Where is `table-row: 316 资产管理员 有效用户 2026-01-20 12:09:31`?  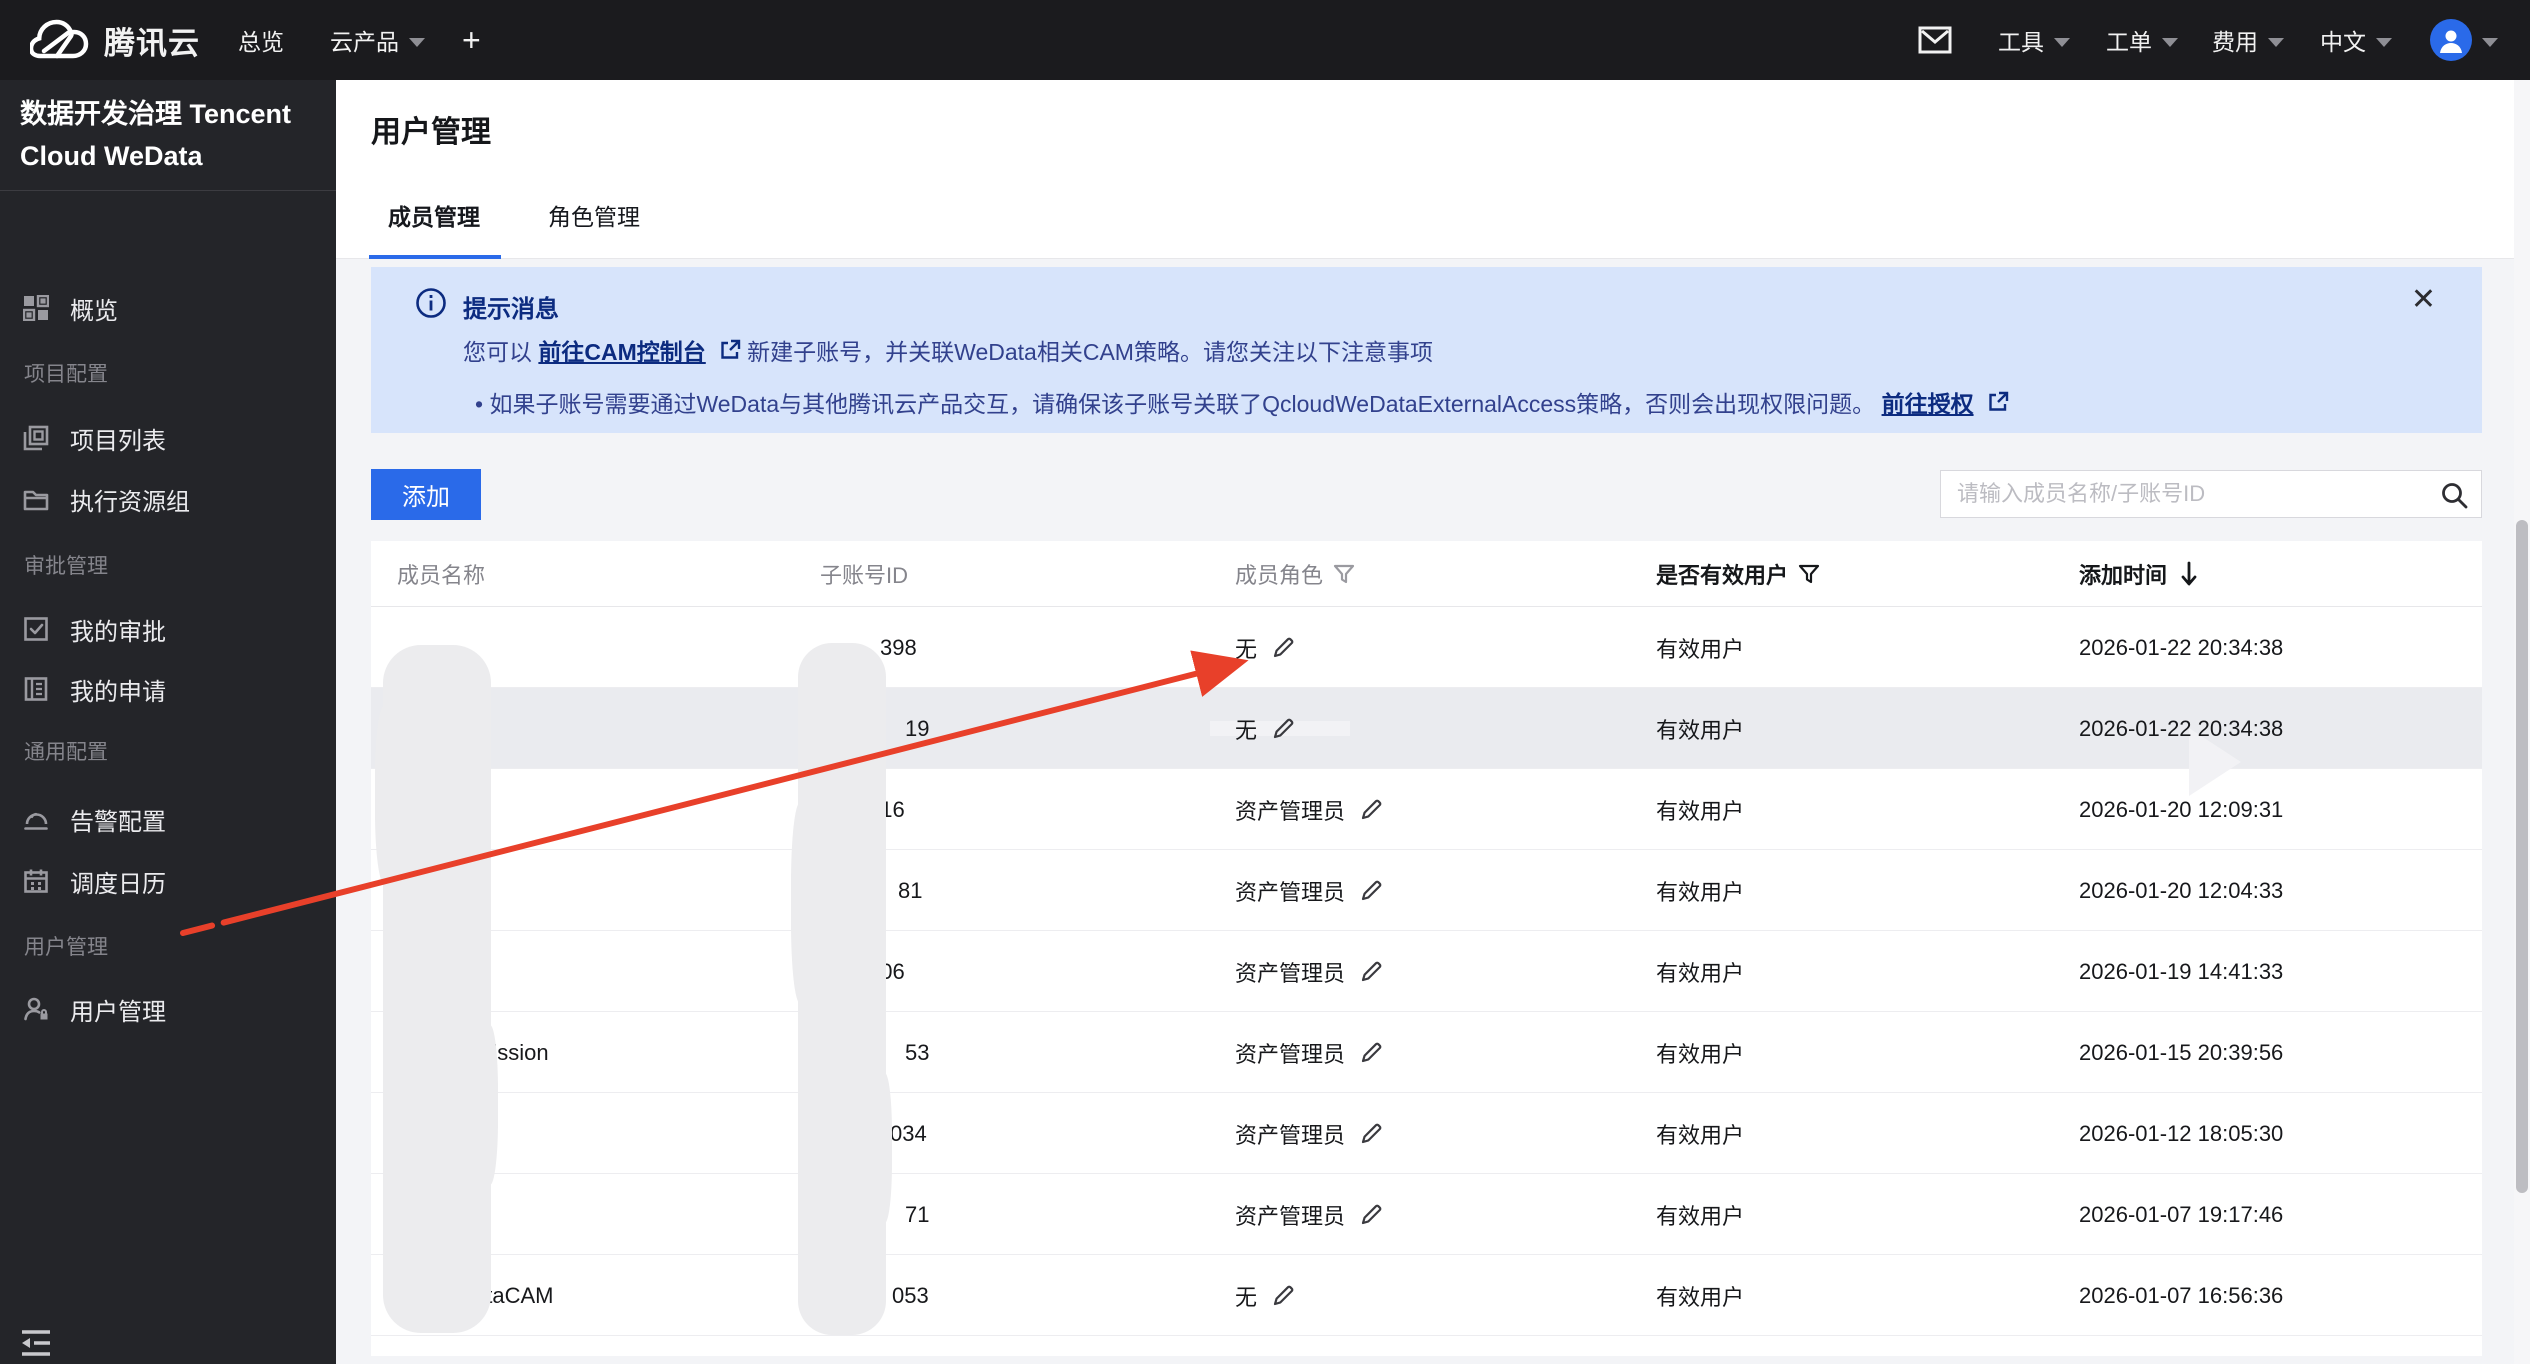 table-row: 316 资产管理员 有效用户 2026-01-20 12:09:31 is located at coordinates (1426, 809).